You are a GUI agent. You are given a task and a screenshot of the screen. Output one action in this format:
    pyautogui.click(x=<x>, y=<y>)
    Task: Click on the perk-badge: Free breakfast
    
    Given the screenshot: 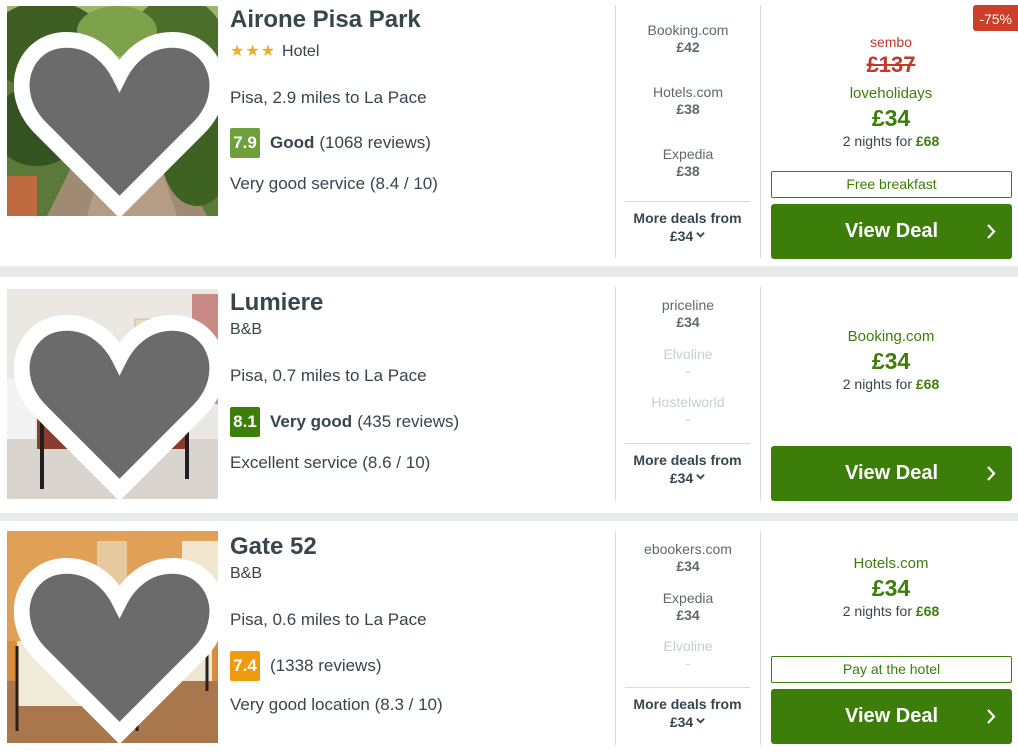 What is the action you would take?
    pyautogui.click(x=891, y=184)
    